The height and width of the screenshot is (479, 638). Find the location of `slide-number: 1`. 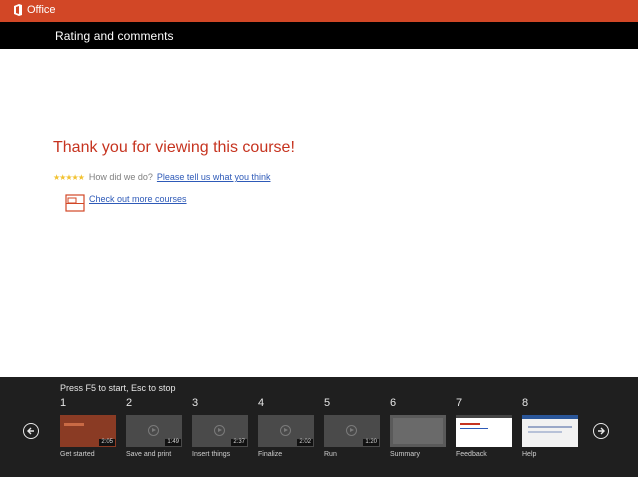

slide-number: 1 is located at coordinates (63, 403).